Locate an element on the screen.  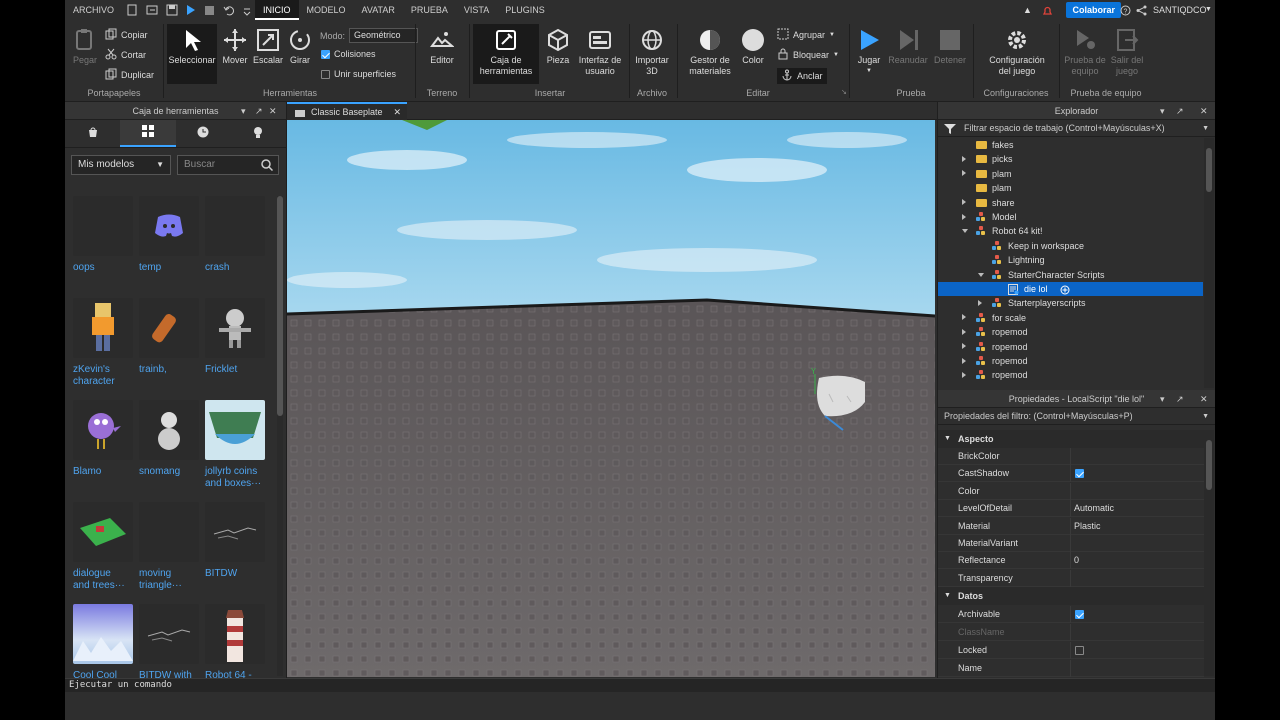
command-bar: Ejecutar un comando is located at coordinates (640, 685).